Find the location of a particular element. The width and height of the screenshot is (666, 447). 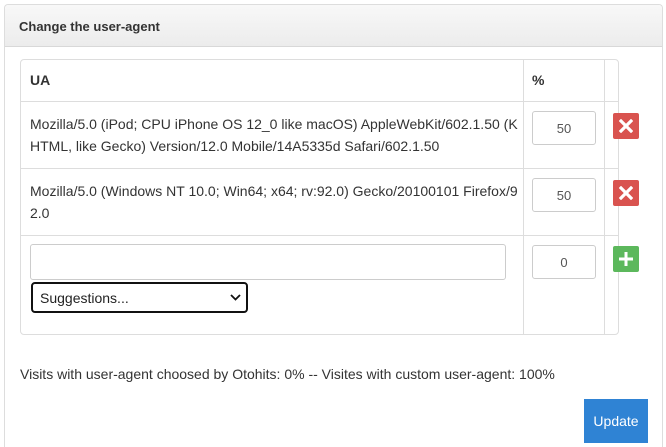

new-percent-input is located at coordinates (564, 262).